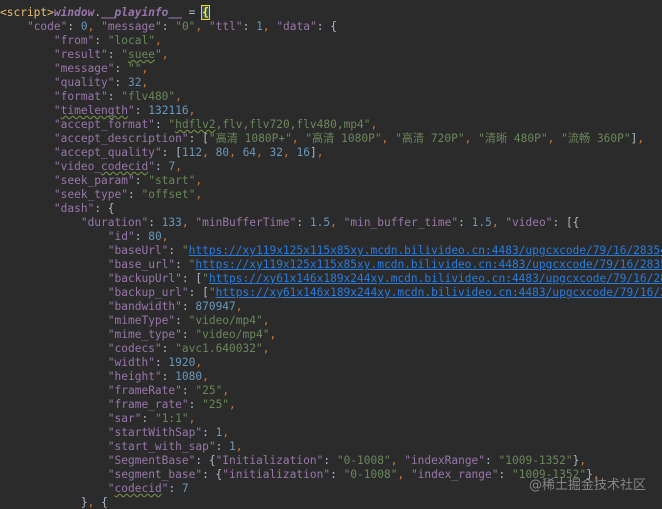 Image resolution: width=662 pixels, height=509 pixels. Describe the element at coordinates (430, 138) in the screenshot. I see `code-token: "高清 720P"` at that location.